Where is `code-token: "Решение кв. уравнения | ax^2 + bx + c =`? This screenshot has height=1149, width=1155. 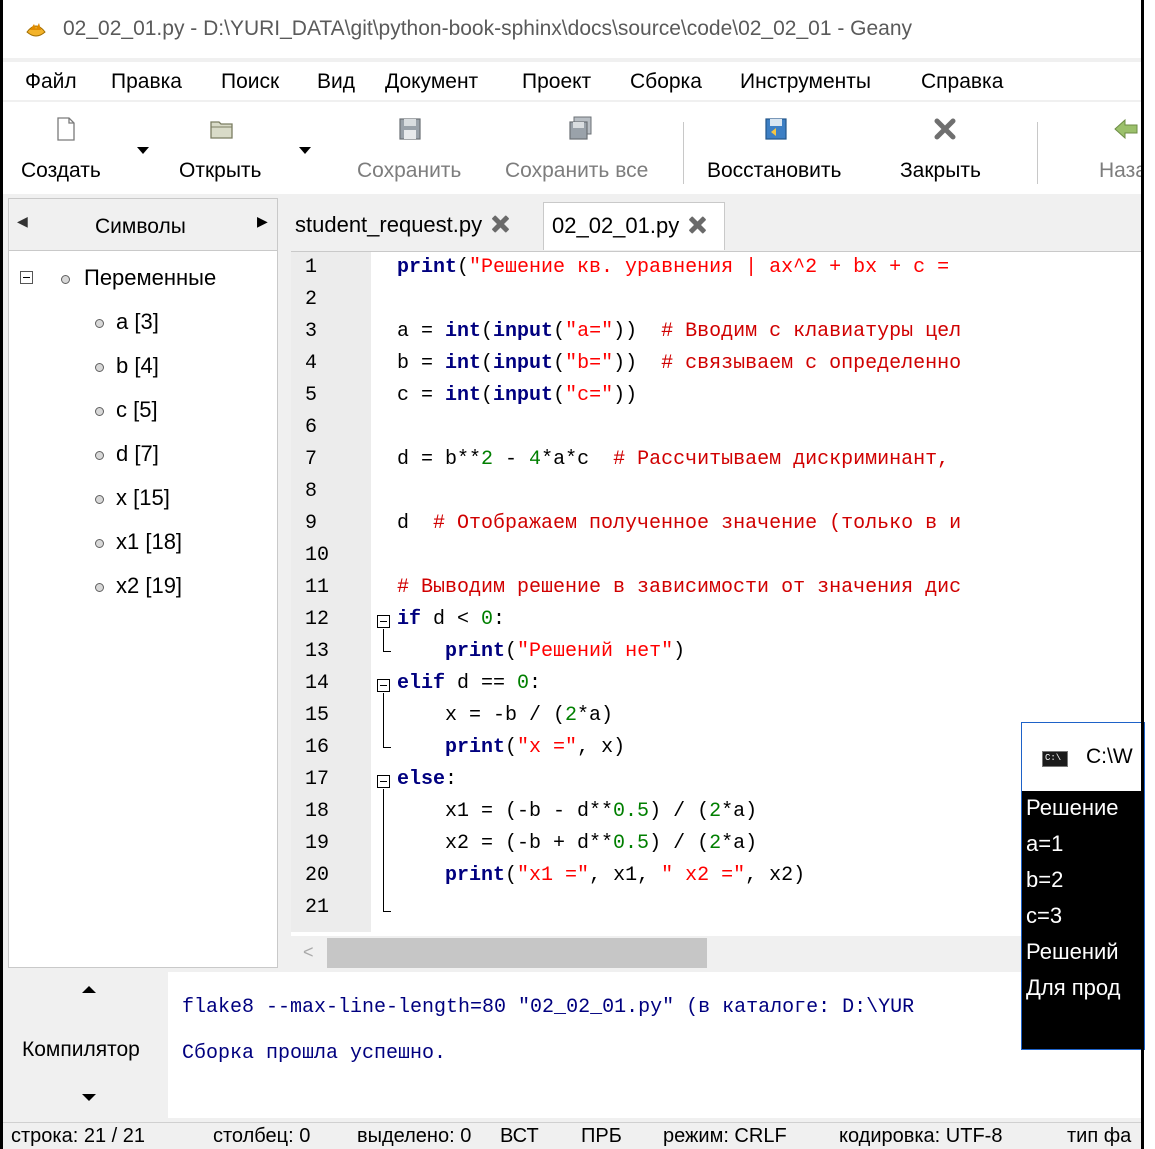 code-token: "Решение кв. уравнения | ax^2 + bx + c = is located at coordinates (715, 267).